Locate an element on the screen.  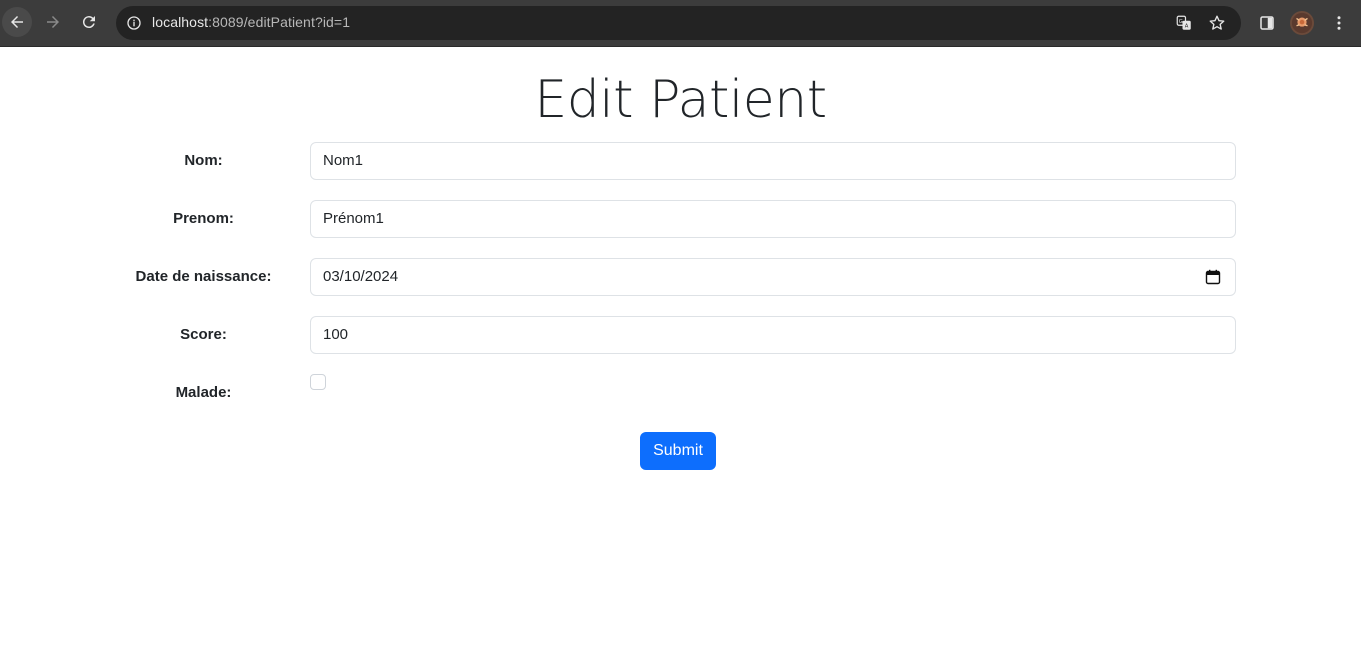
translate-icon: GA is located at coordinates (1184, 23).